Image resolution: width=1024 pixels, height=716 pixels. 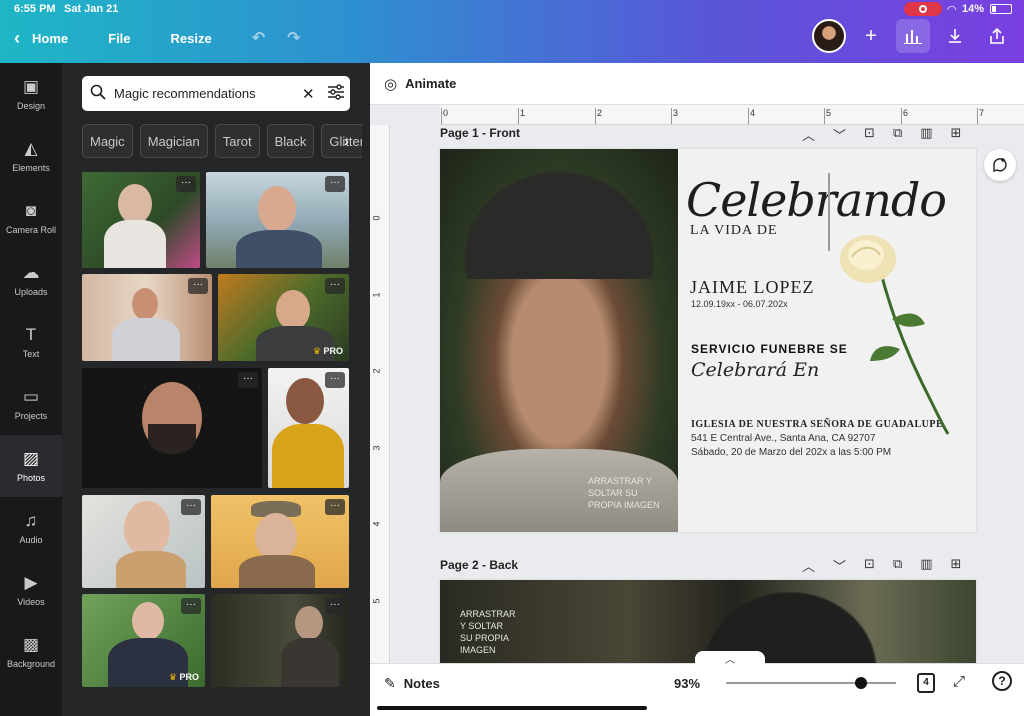 What do you see at coordinates (972, 9) in the screenshot?
I see `battery-percent: 14%` at bounding box center [972, 9].